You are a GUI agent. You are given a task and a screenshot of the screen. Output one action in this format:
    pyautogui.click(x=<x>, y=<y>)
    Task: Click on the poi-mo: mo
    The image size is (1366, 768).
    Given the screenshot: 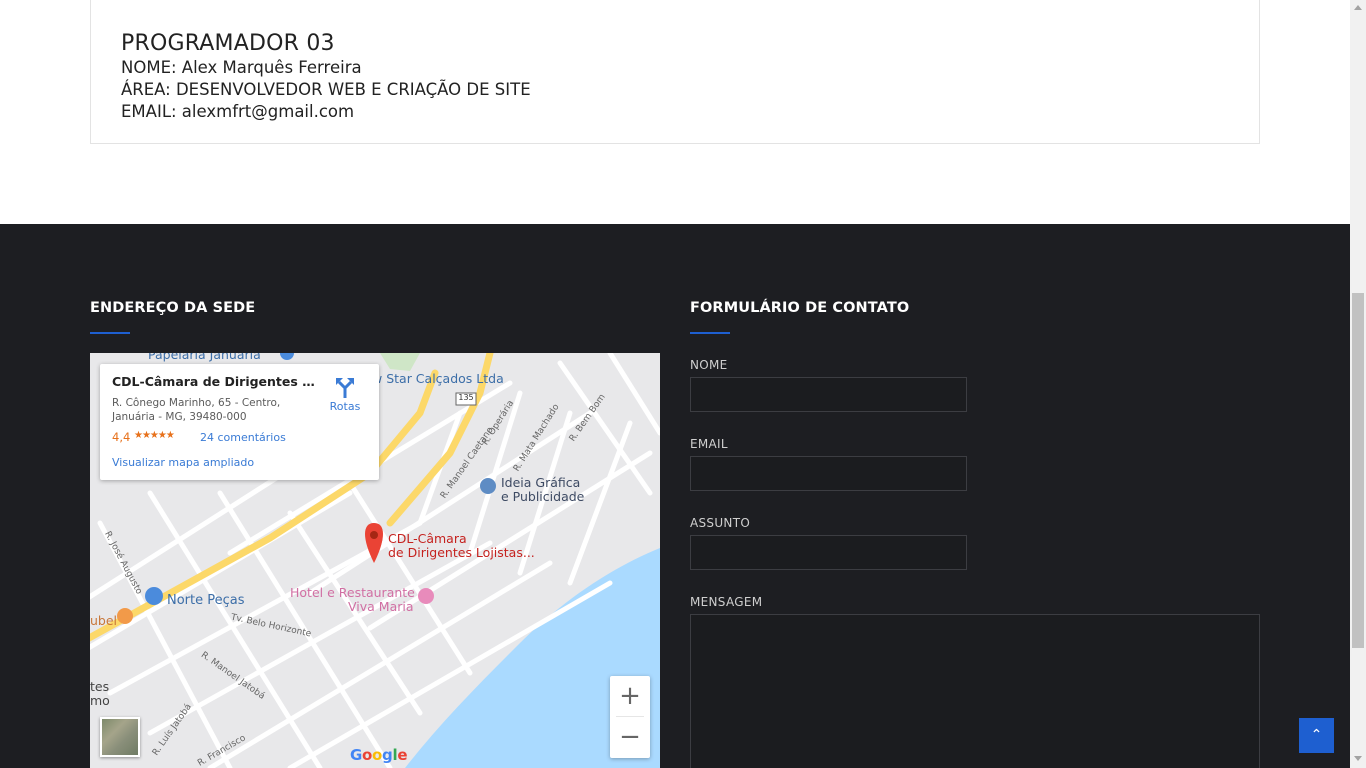 What is the action you would take?
    pyautogui.click(x=100, y=700)
    